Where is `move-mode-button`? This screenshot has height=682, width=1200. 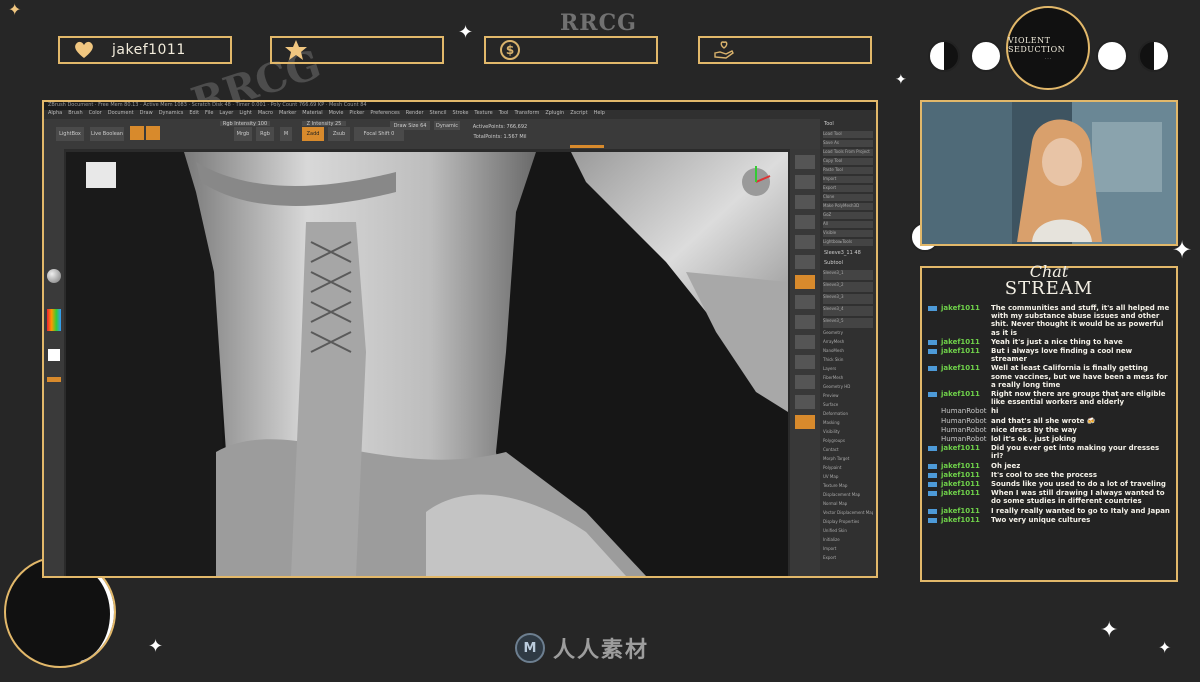 move-mode-button is located at coordinates (153, 133).